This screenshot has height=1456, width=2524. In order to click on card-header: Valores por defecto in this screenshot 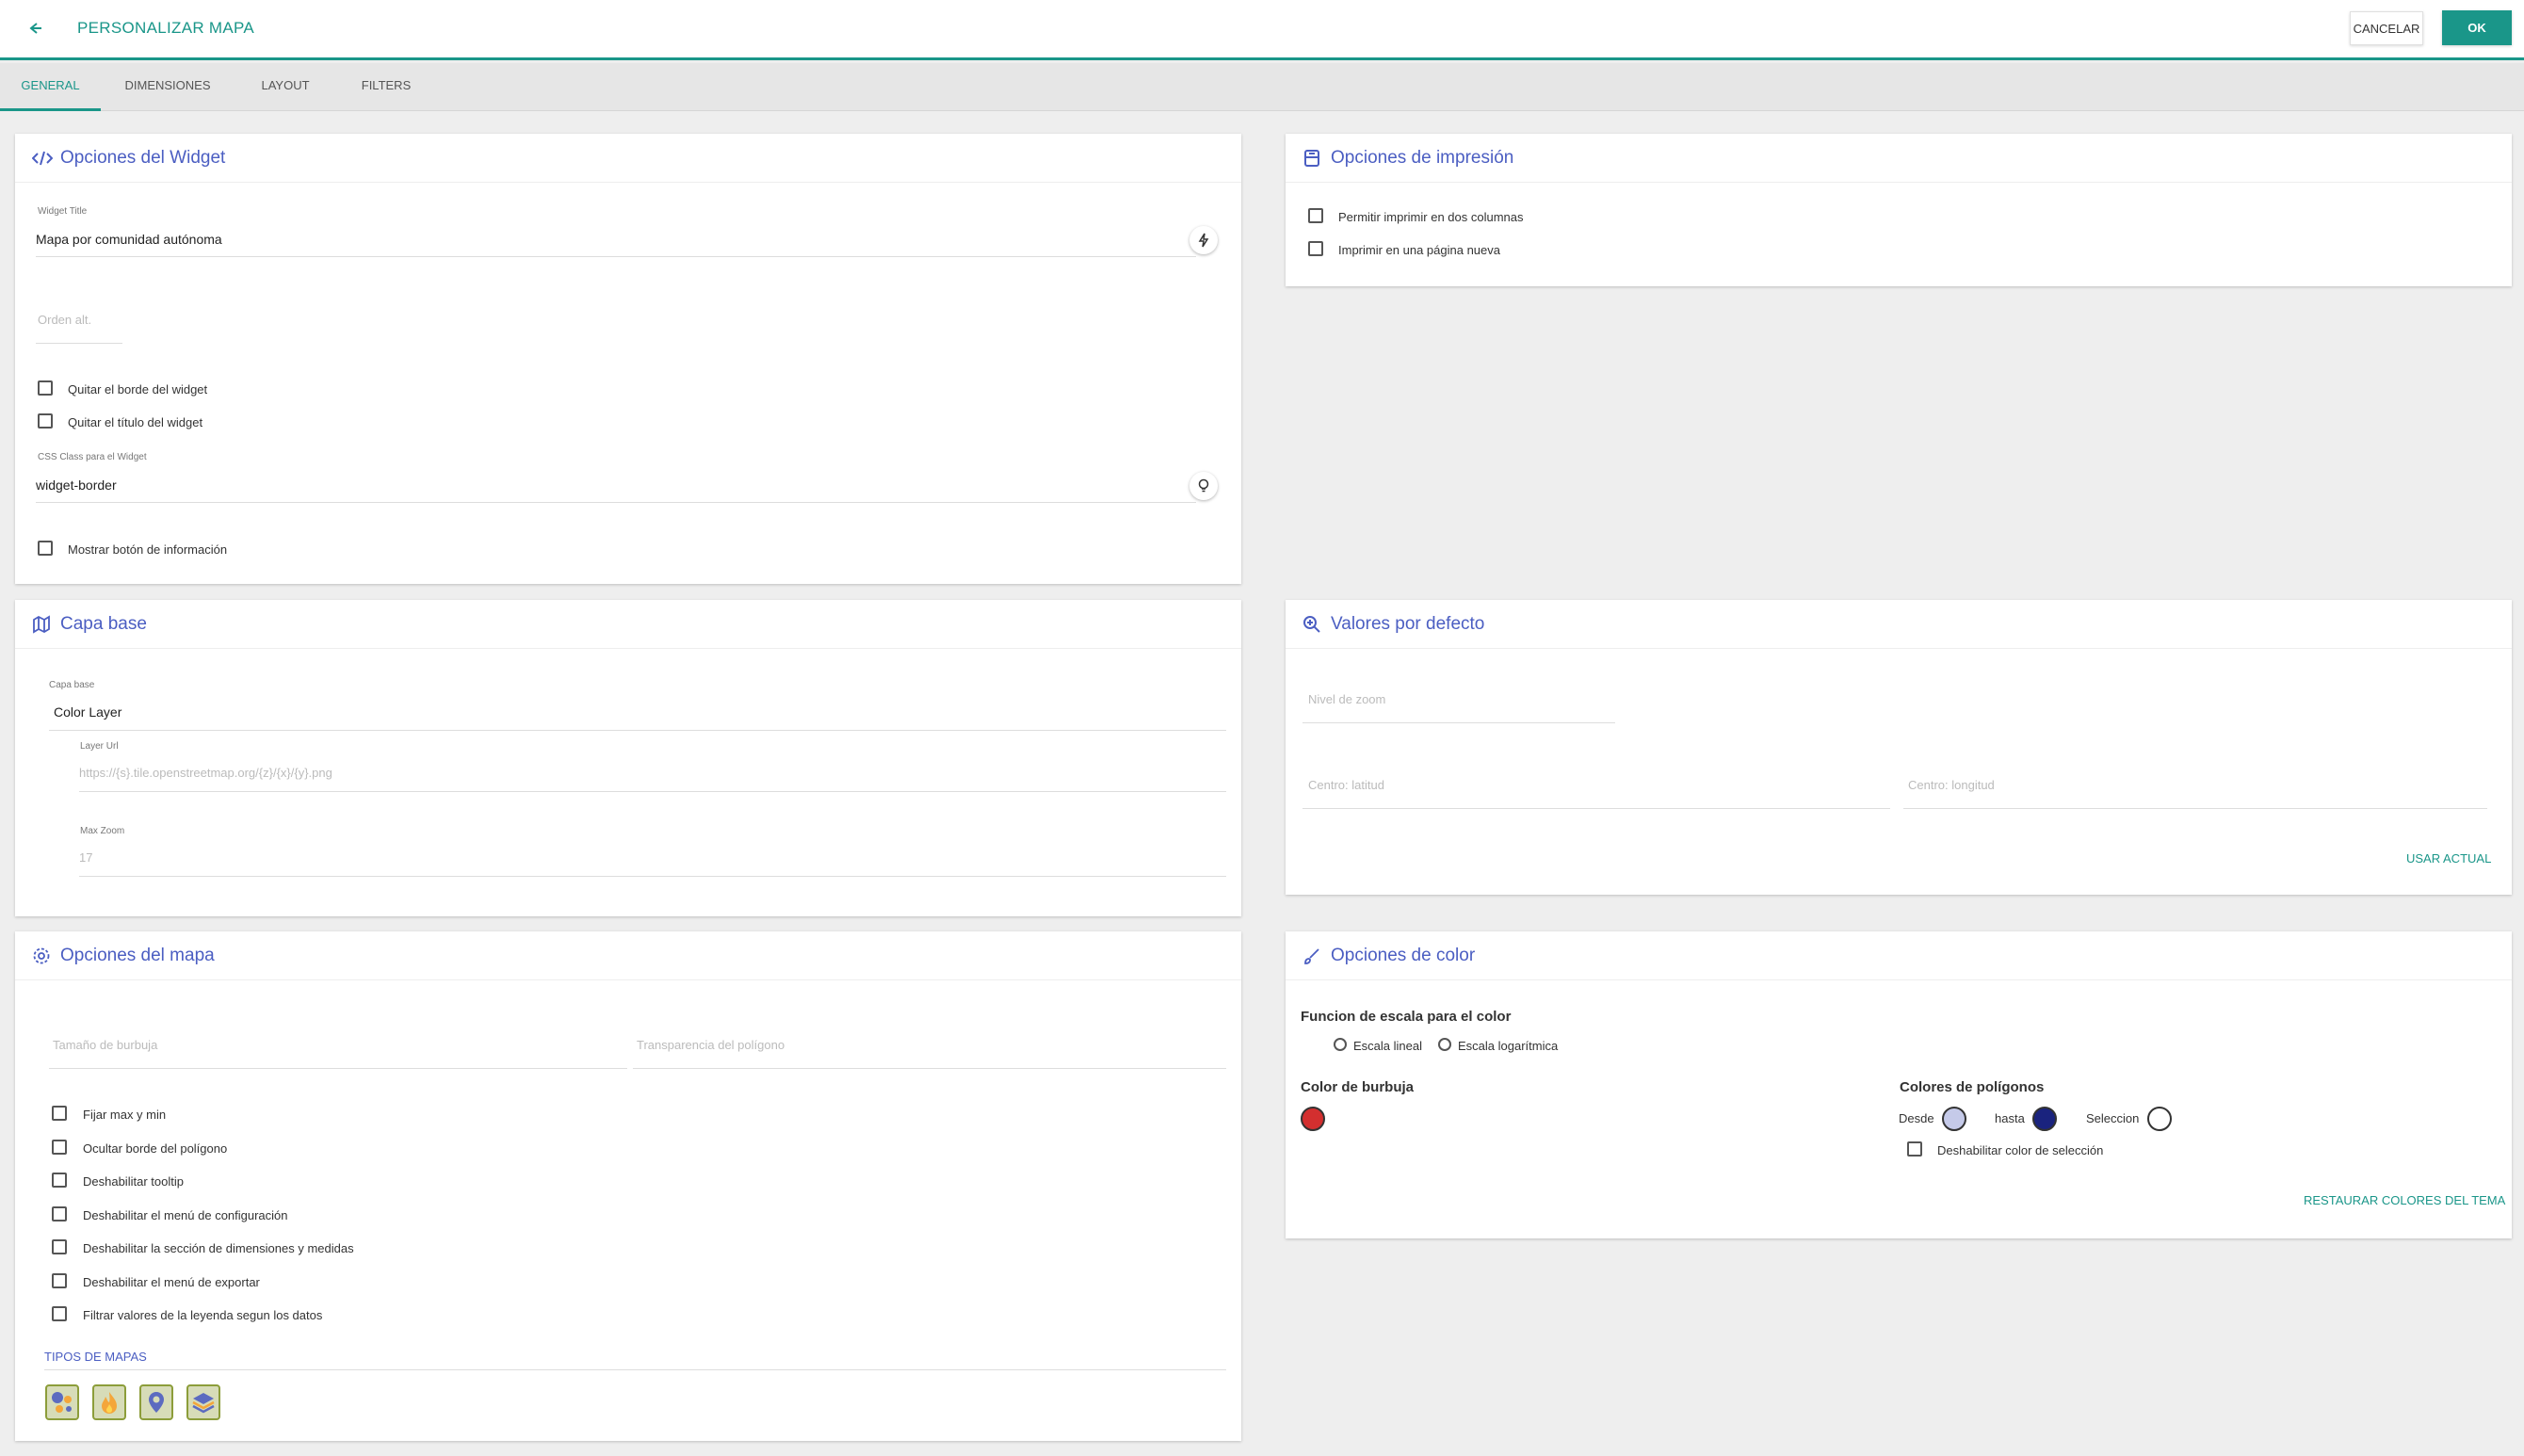, I will do `click(1899, 624)`.